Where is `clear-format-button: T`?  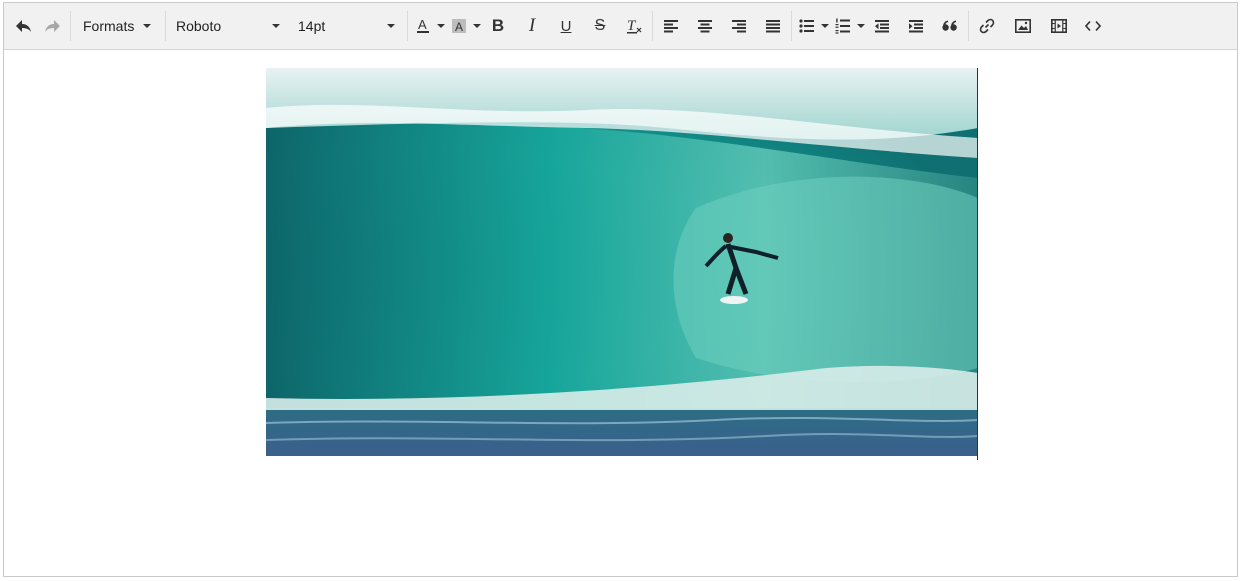
clear-format-button: T is located at coordinates (634, 26).